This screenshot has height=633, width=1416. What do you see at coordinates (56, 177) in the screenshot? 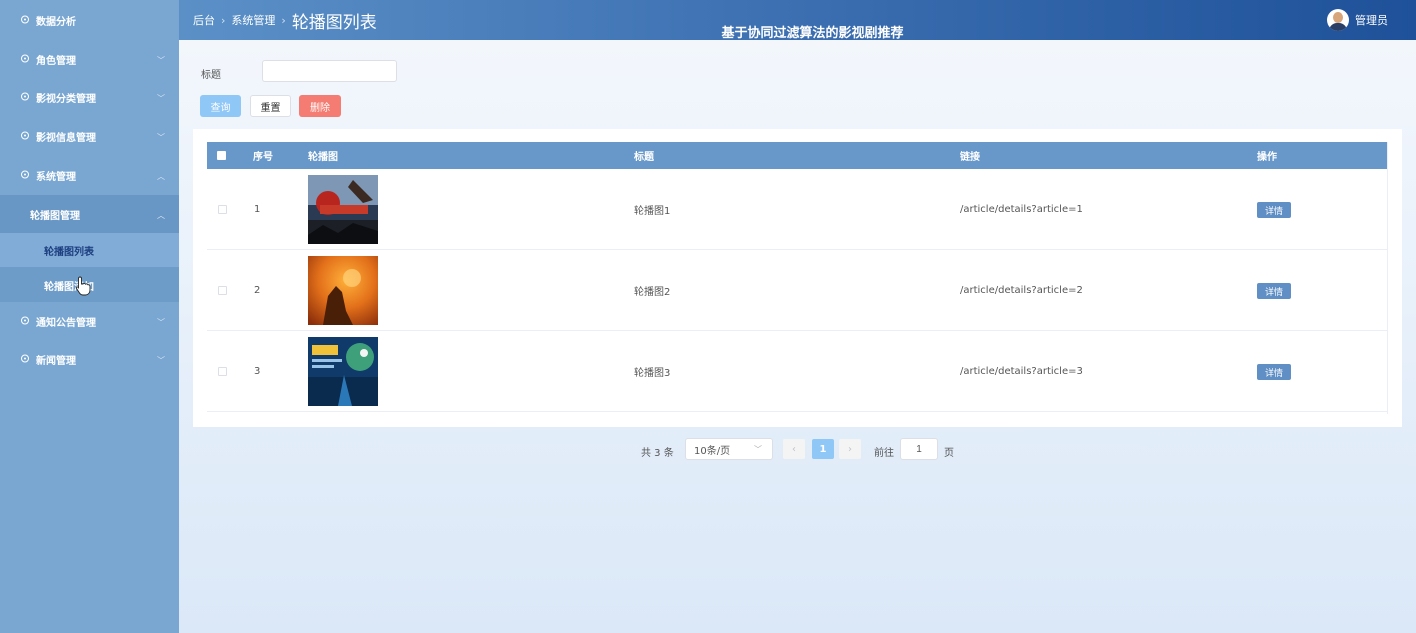
I see `sidebar-item-label: 系统管理` at bounding box center [56, 177].